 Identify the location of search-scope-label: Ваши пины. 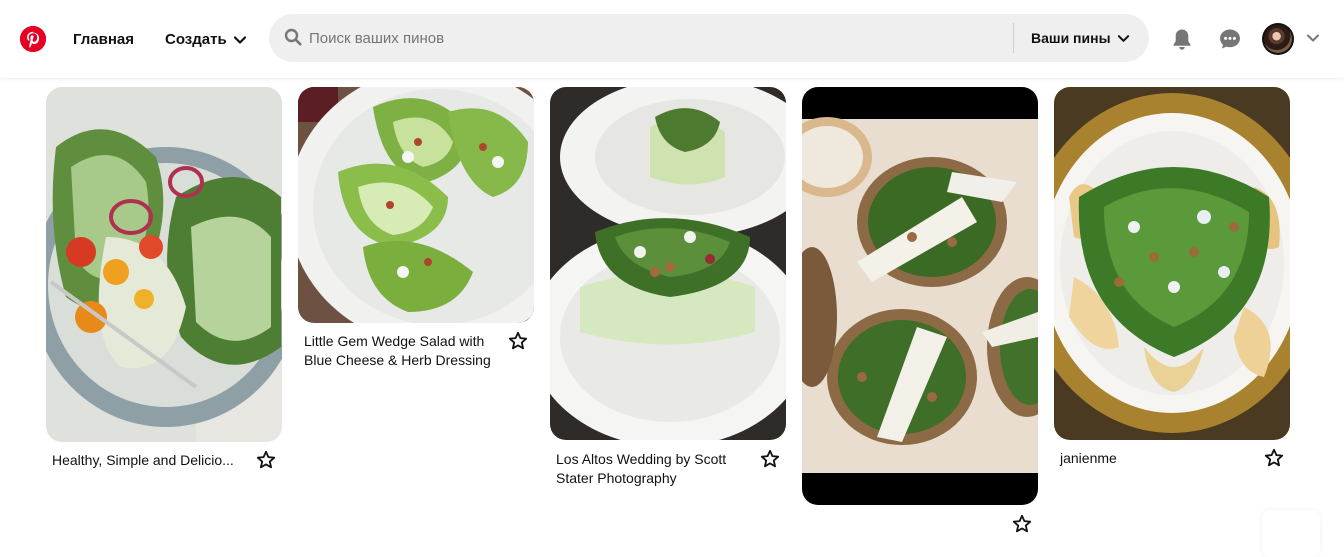
(1071, 38).